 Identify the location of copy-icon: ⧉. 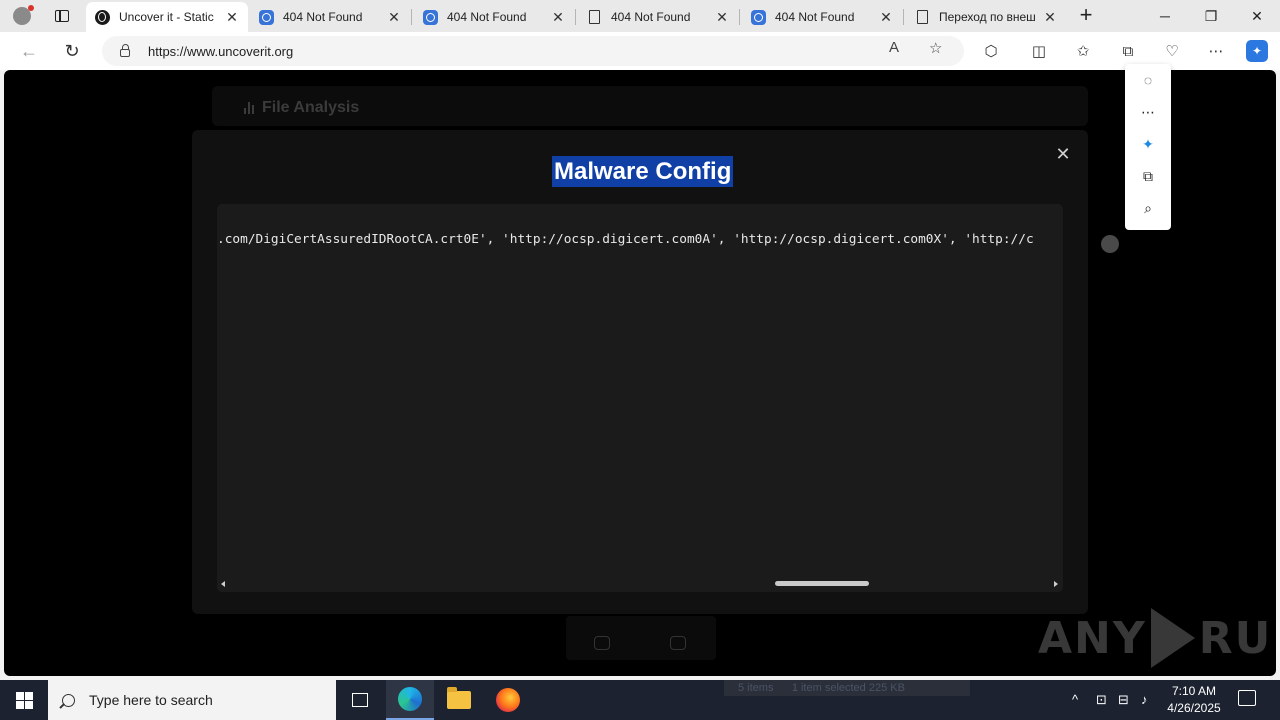
(1148, 176).